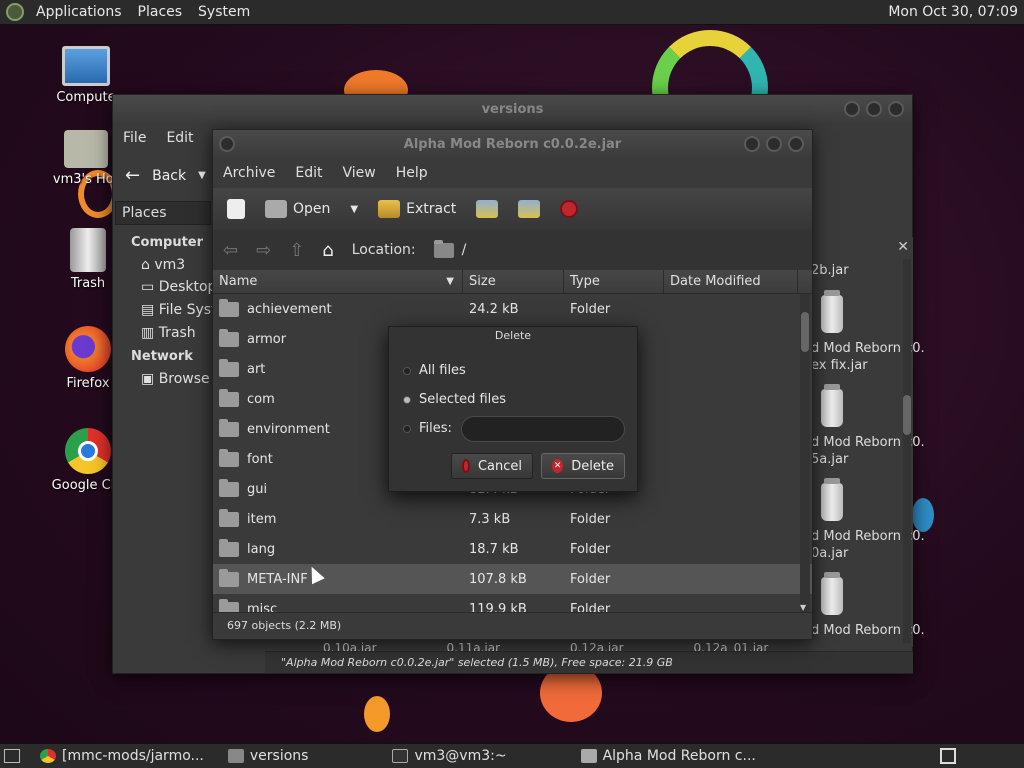 The height and width of the screenshot is (768, 1024). Describe the element at coordinates (338, 517) in the screenshot. I see `cell-name: item` at that location.